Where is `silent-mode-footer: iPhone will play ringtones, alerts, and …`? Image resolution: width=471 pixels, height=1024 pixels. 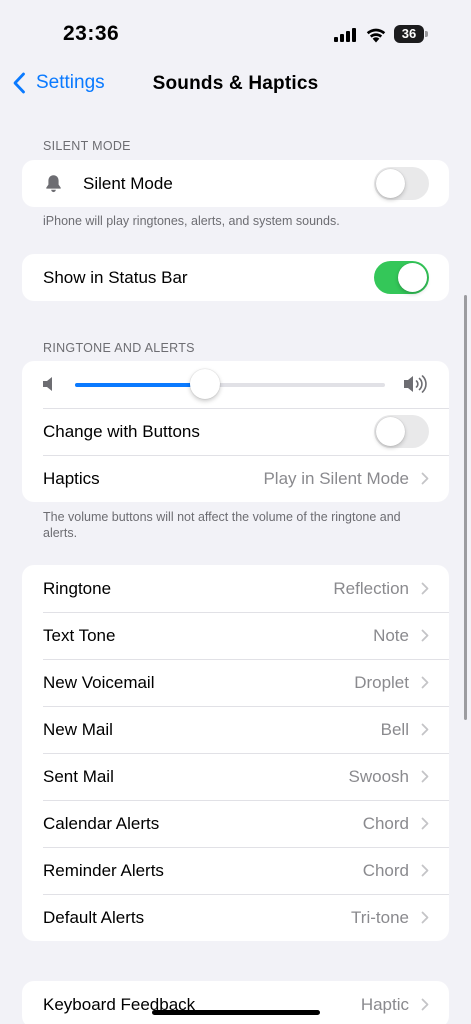 silent-mode-footer: iPhone will play ringtones, alerts, and … is located at coordinates (191, 221).